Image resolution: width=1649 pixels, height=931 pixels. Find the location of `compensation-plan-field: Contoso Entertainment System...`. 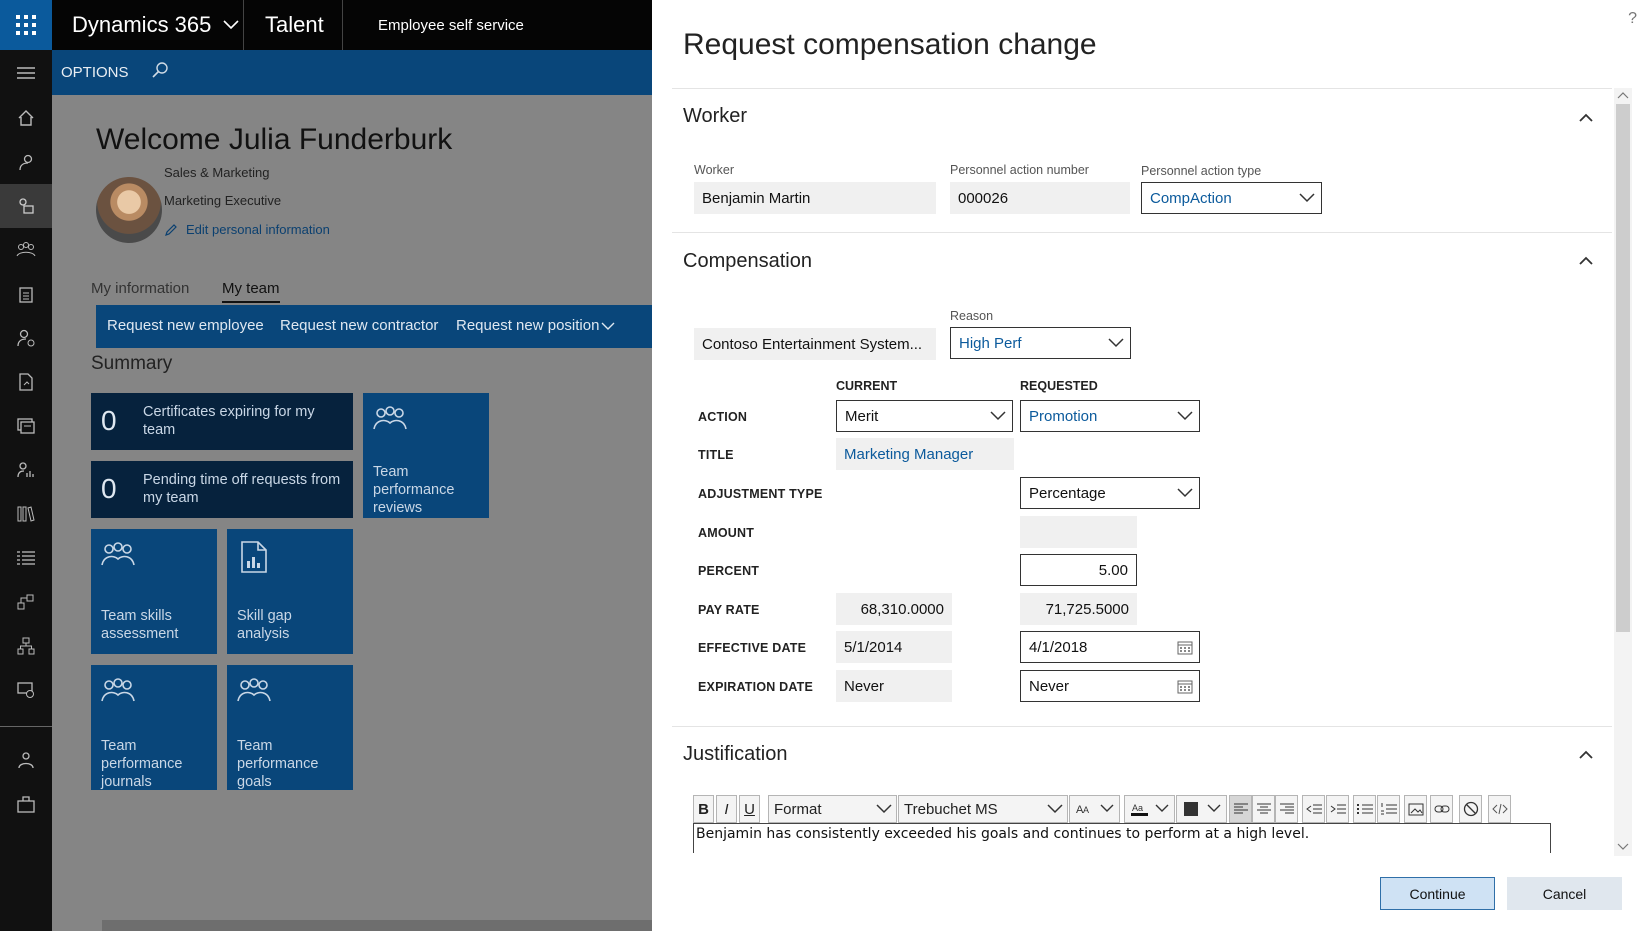

compensation-plan-field: Contoso Entertainment System... is located at coordinates (815, 344).